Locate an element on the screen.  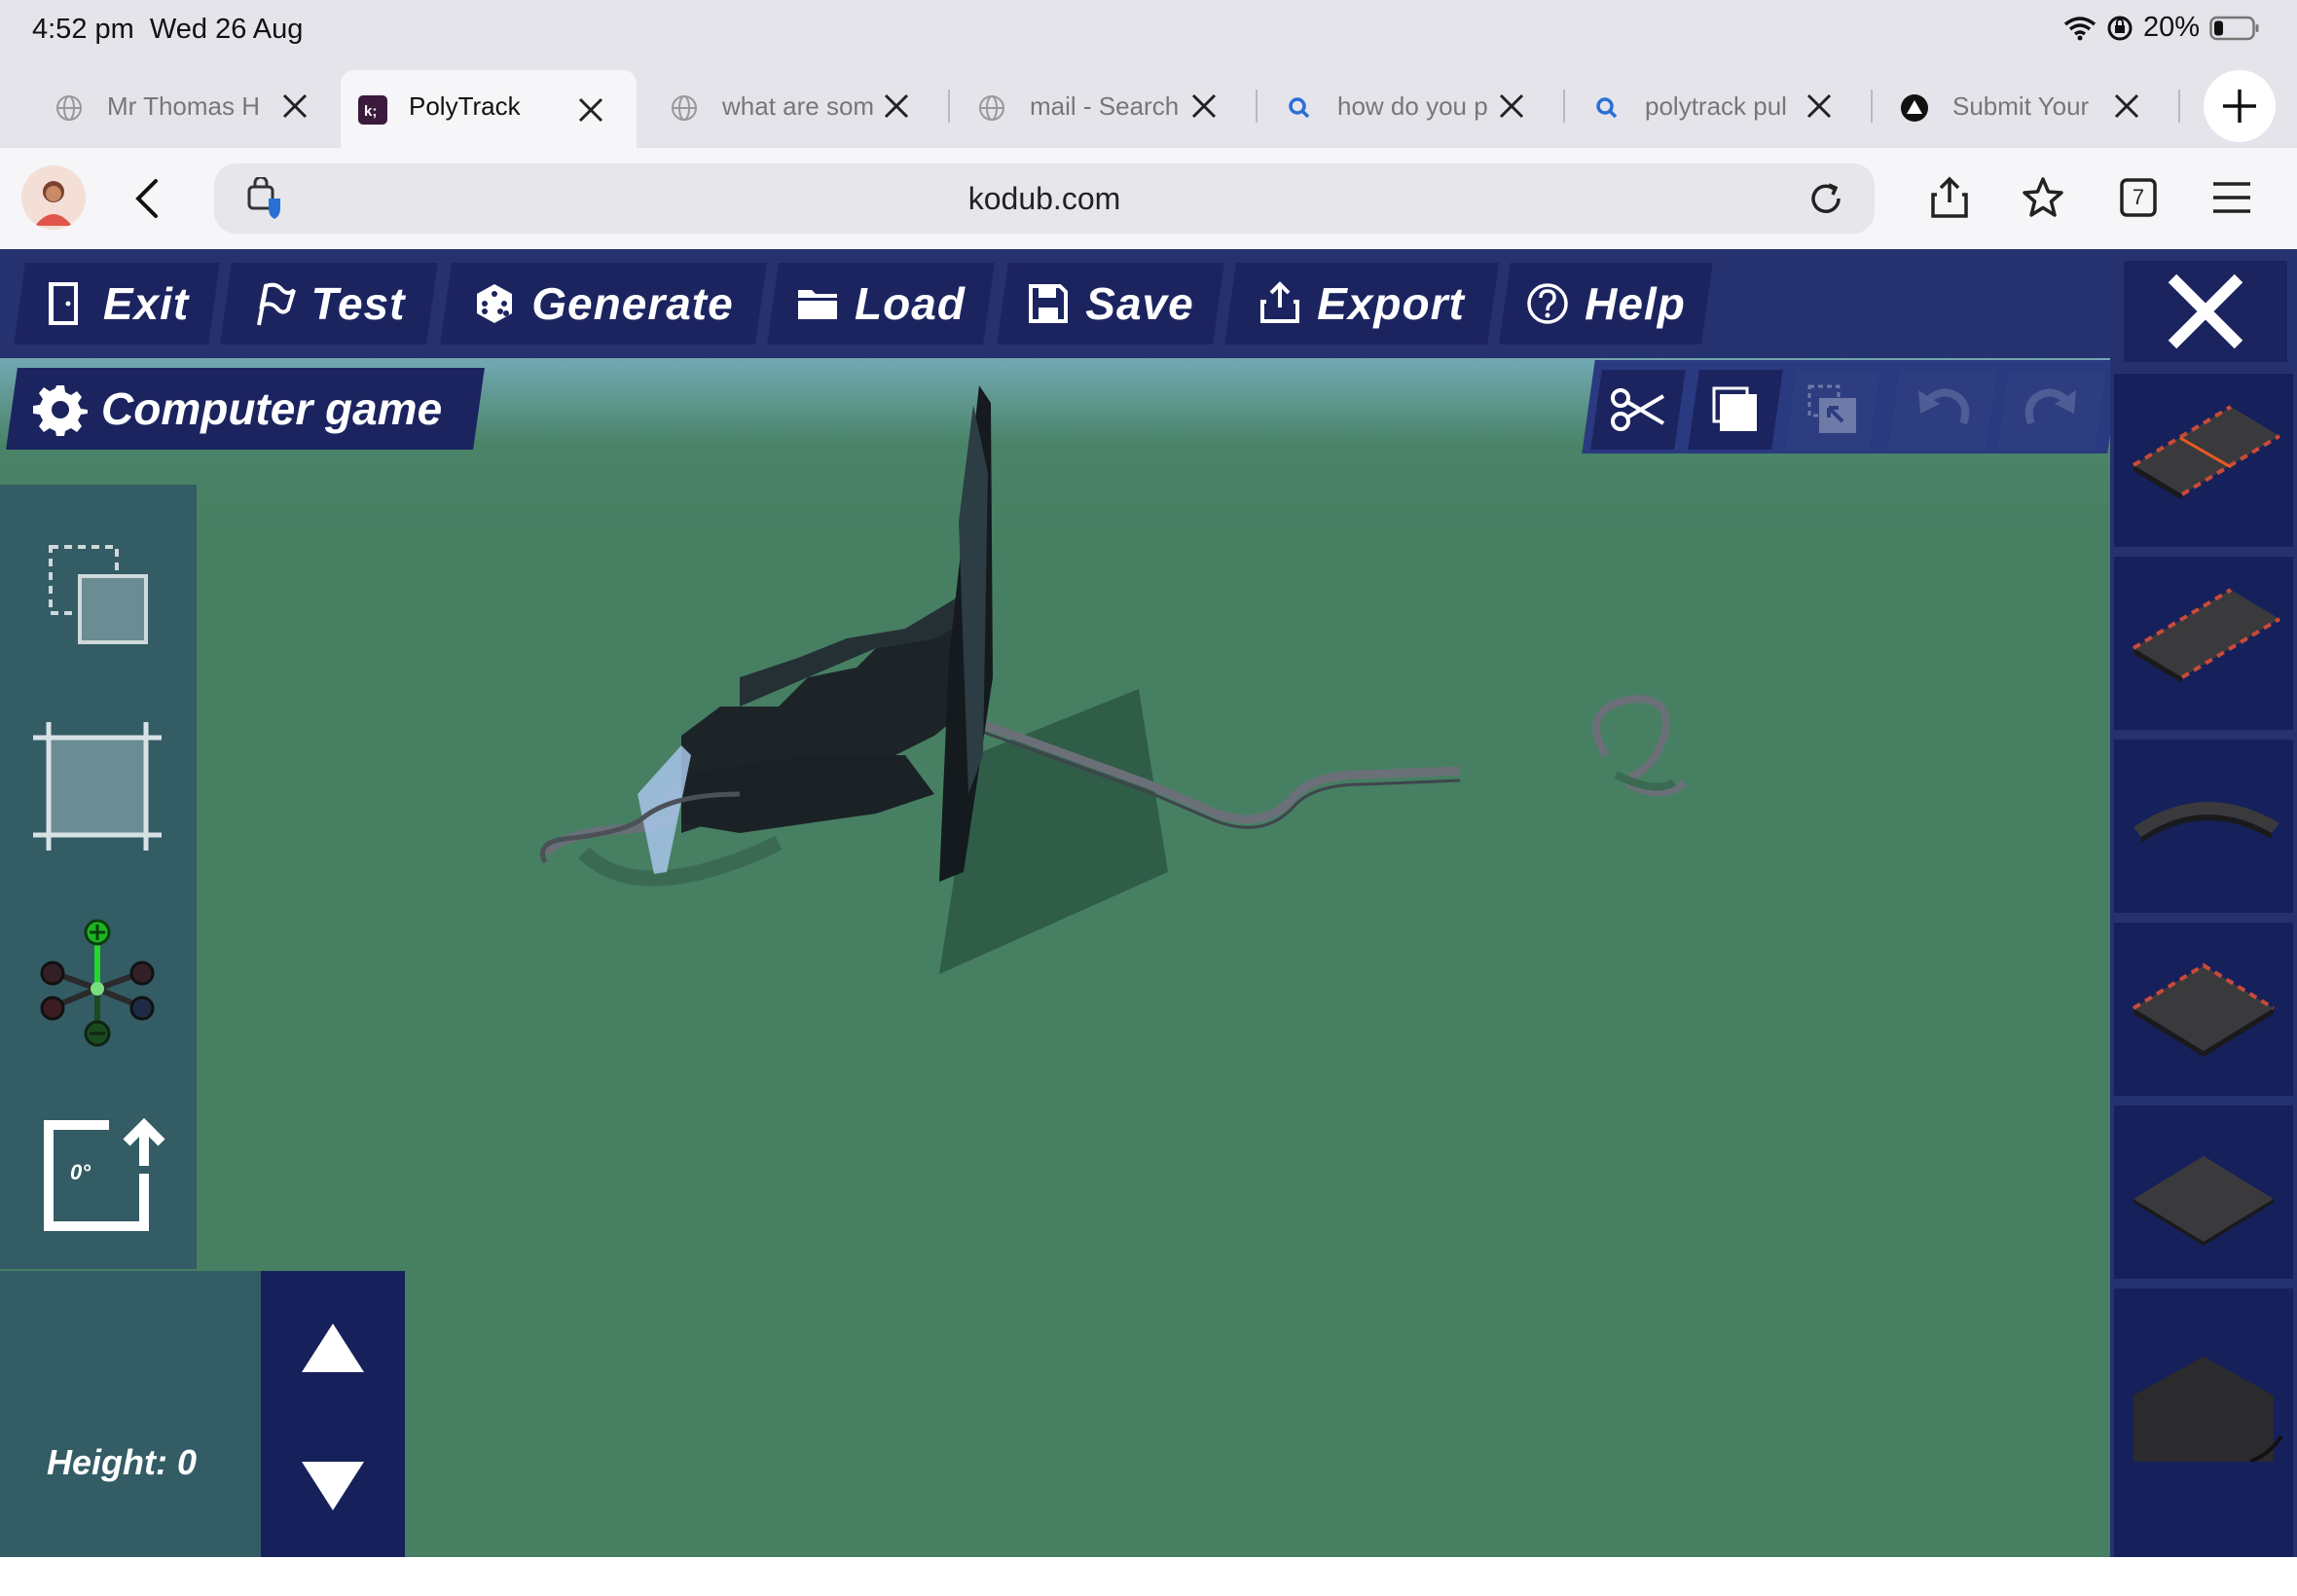
tab-title: Submit Your is located at coordinates (2021, 106).